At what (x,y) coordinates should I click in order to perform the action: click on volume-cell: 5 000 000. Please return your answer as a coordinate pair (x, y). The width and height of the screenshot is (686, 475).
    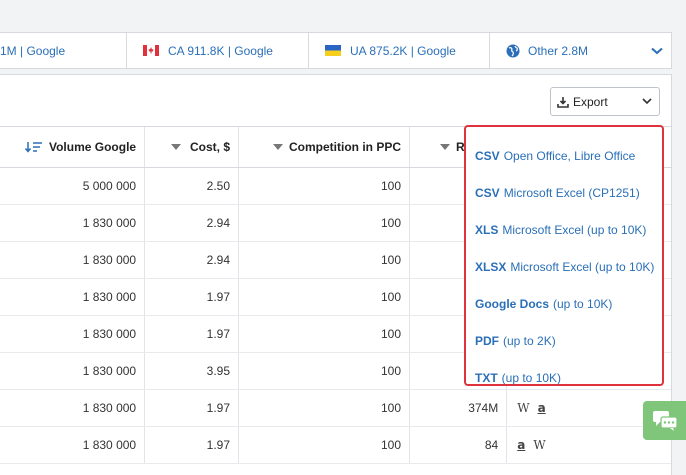
    Looking at the image, I should click on (73, 186).